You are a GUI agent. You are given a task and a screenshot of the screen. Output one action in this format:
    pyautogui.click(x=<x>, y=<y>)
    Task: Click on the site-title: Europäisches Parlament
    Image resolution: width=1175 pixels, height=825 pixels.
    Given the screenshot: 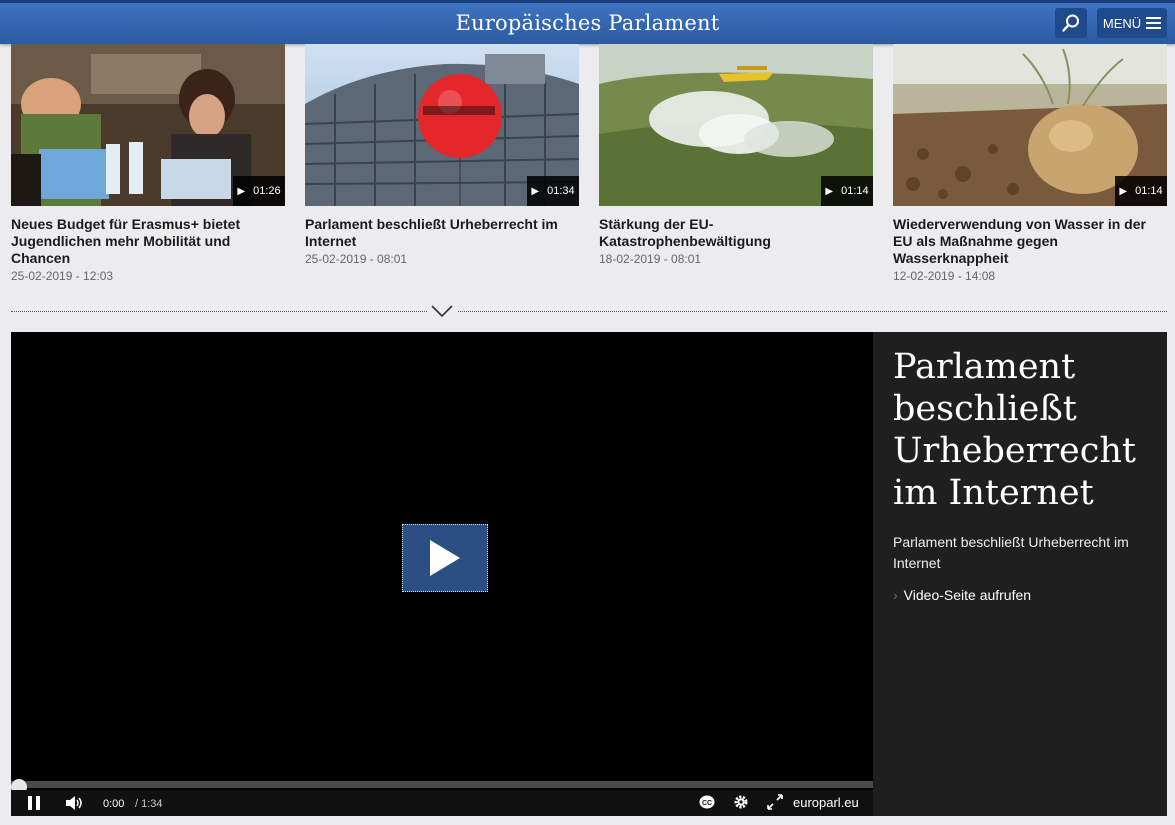 What is the action you would take?
    pyautogui.click(x=587, y=23)
    